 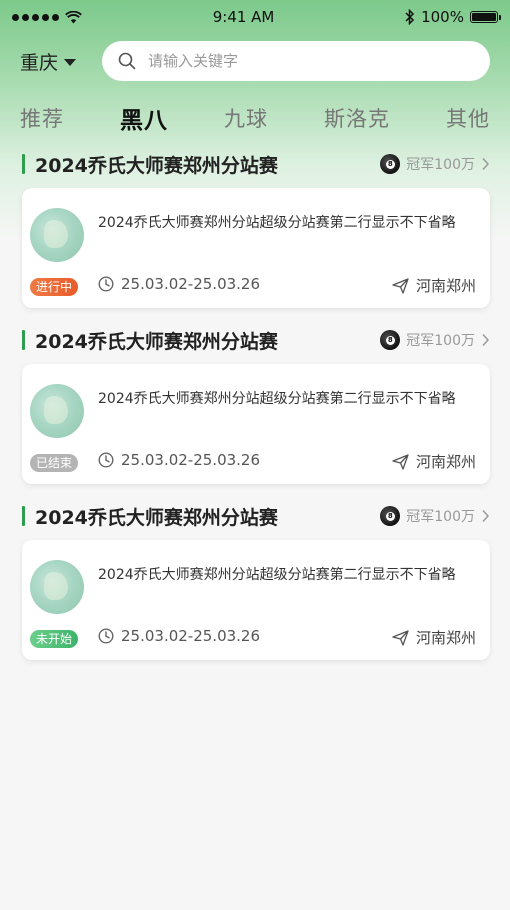 What do you see at coordinates (42, 118) in the screenshot?
I see `tab-recommend: 推荐` at bounding box center [42, 118].